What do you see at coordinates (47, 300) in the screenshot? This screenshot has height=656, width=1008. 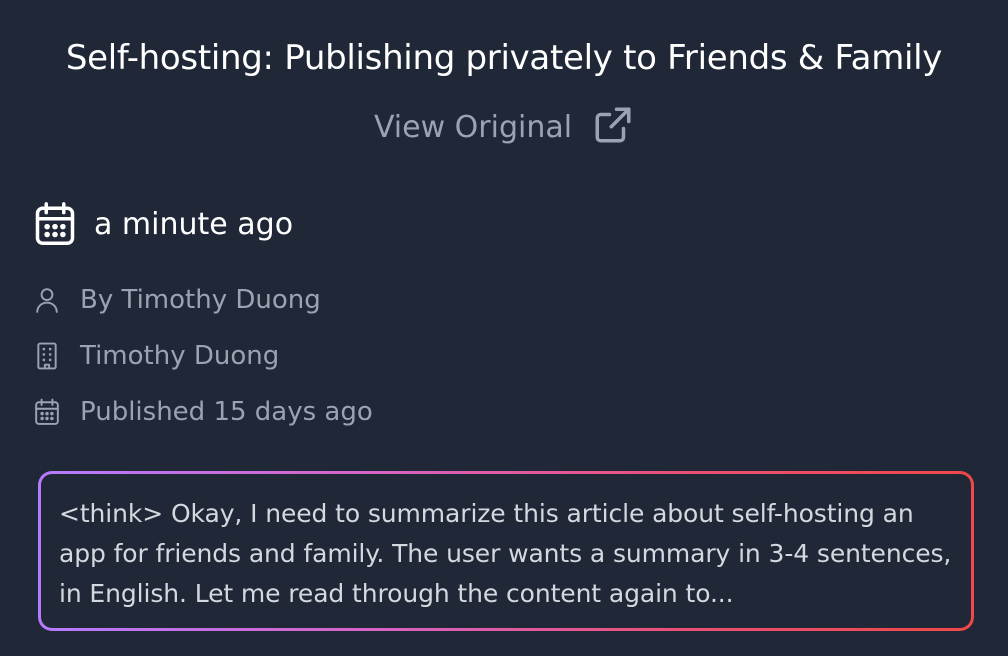 I see `user-icon` at bounding box center [47, 300].